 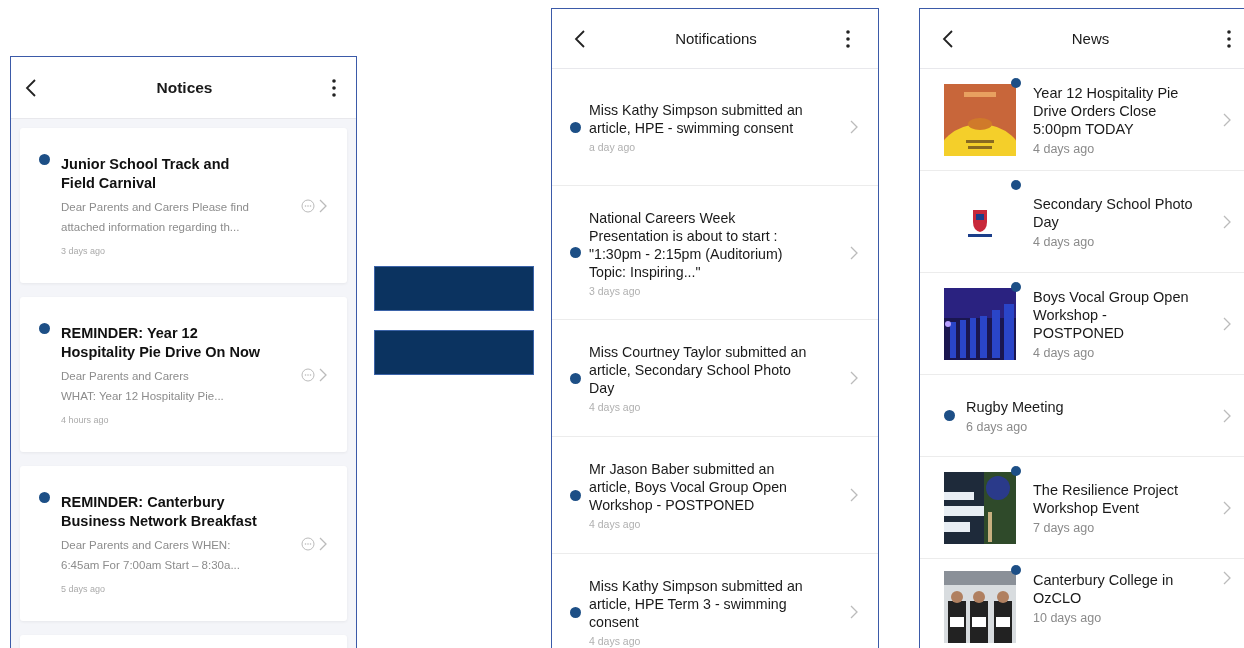 I want to click on notification-row: Mr Jason Baber submitted an article, Boys Vocal Group Open Workshop - POSTPONED 4 days ago, so click(x=715, y=495).